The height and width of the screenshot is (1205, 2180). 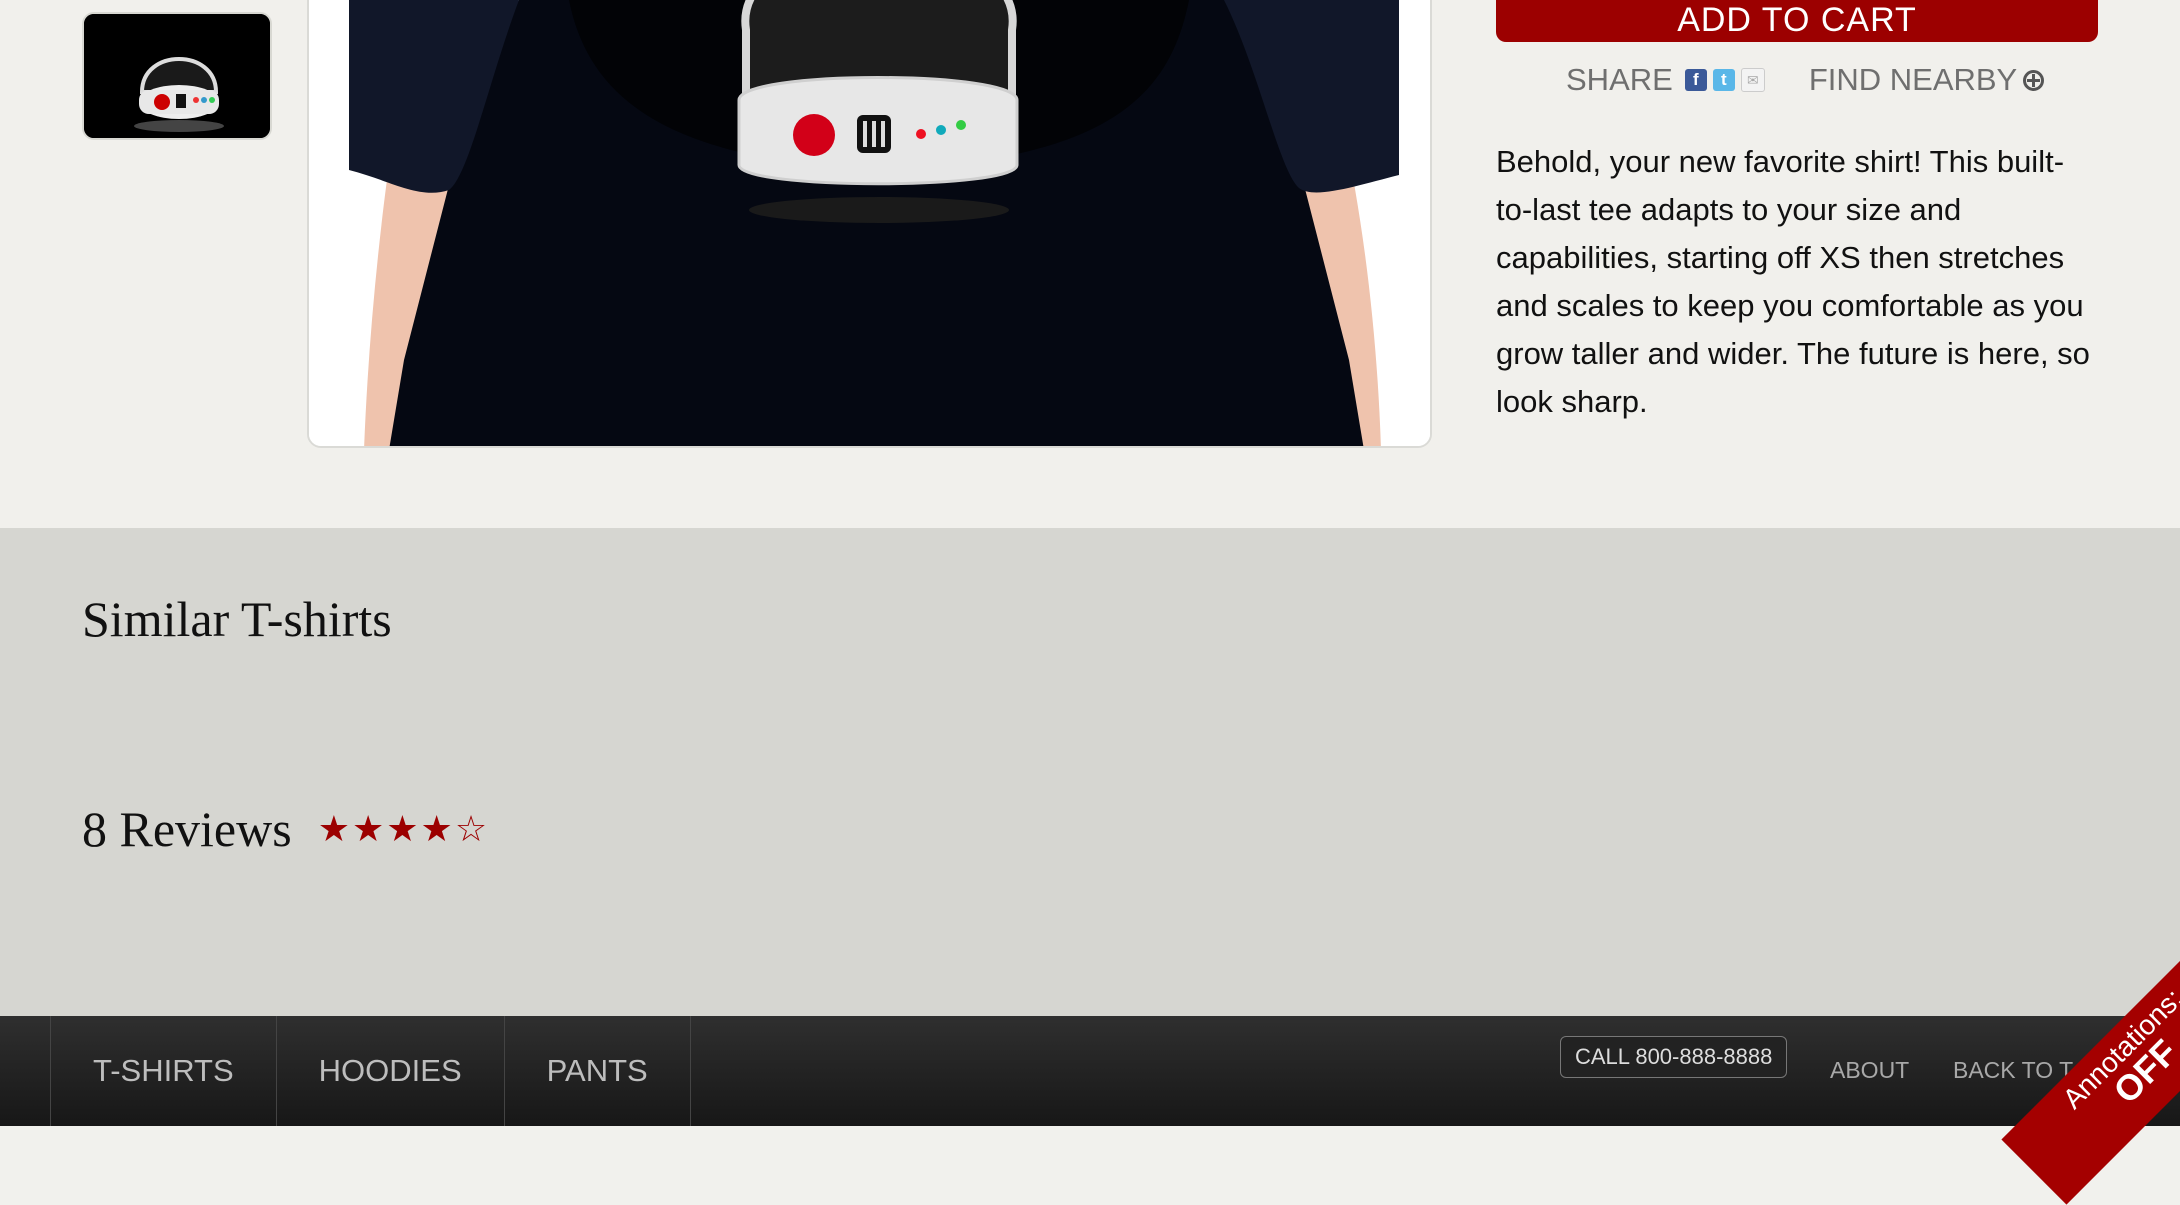 I want to click on share-row: SHARE f t ✉ FIND NEARBY, so click(x=1805, y=80).